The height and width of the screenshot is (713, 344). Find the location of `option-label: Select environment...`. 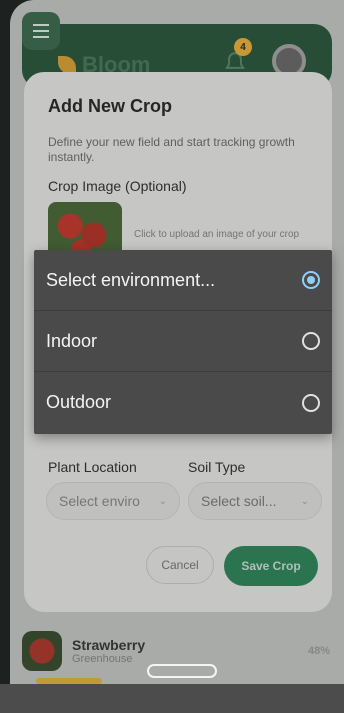

option-label: Select environment... is located at coordinates (131, 279).